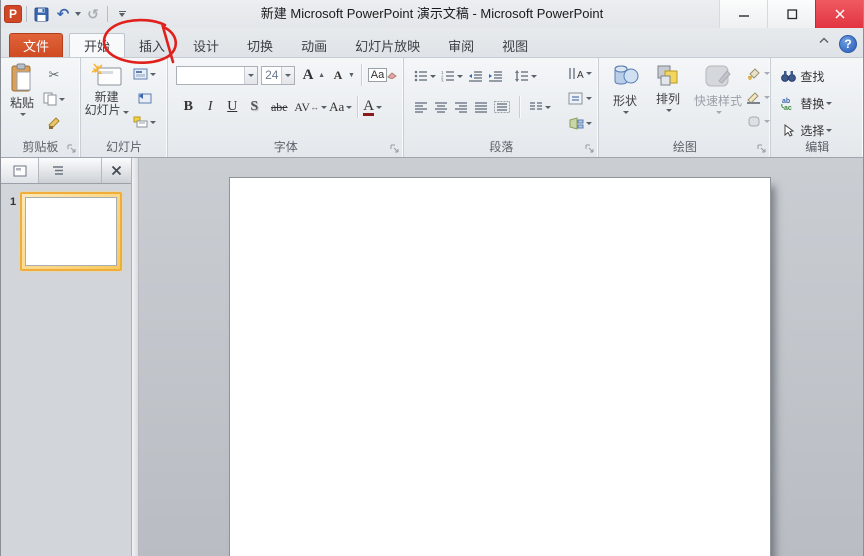 The width and height of the screenshot is (864, 556). What do you see at coordinates (839, 14) in the screenshot?
I see `close-button` at bounding box center [839, 14].